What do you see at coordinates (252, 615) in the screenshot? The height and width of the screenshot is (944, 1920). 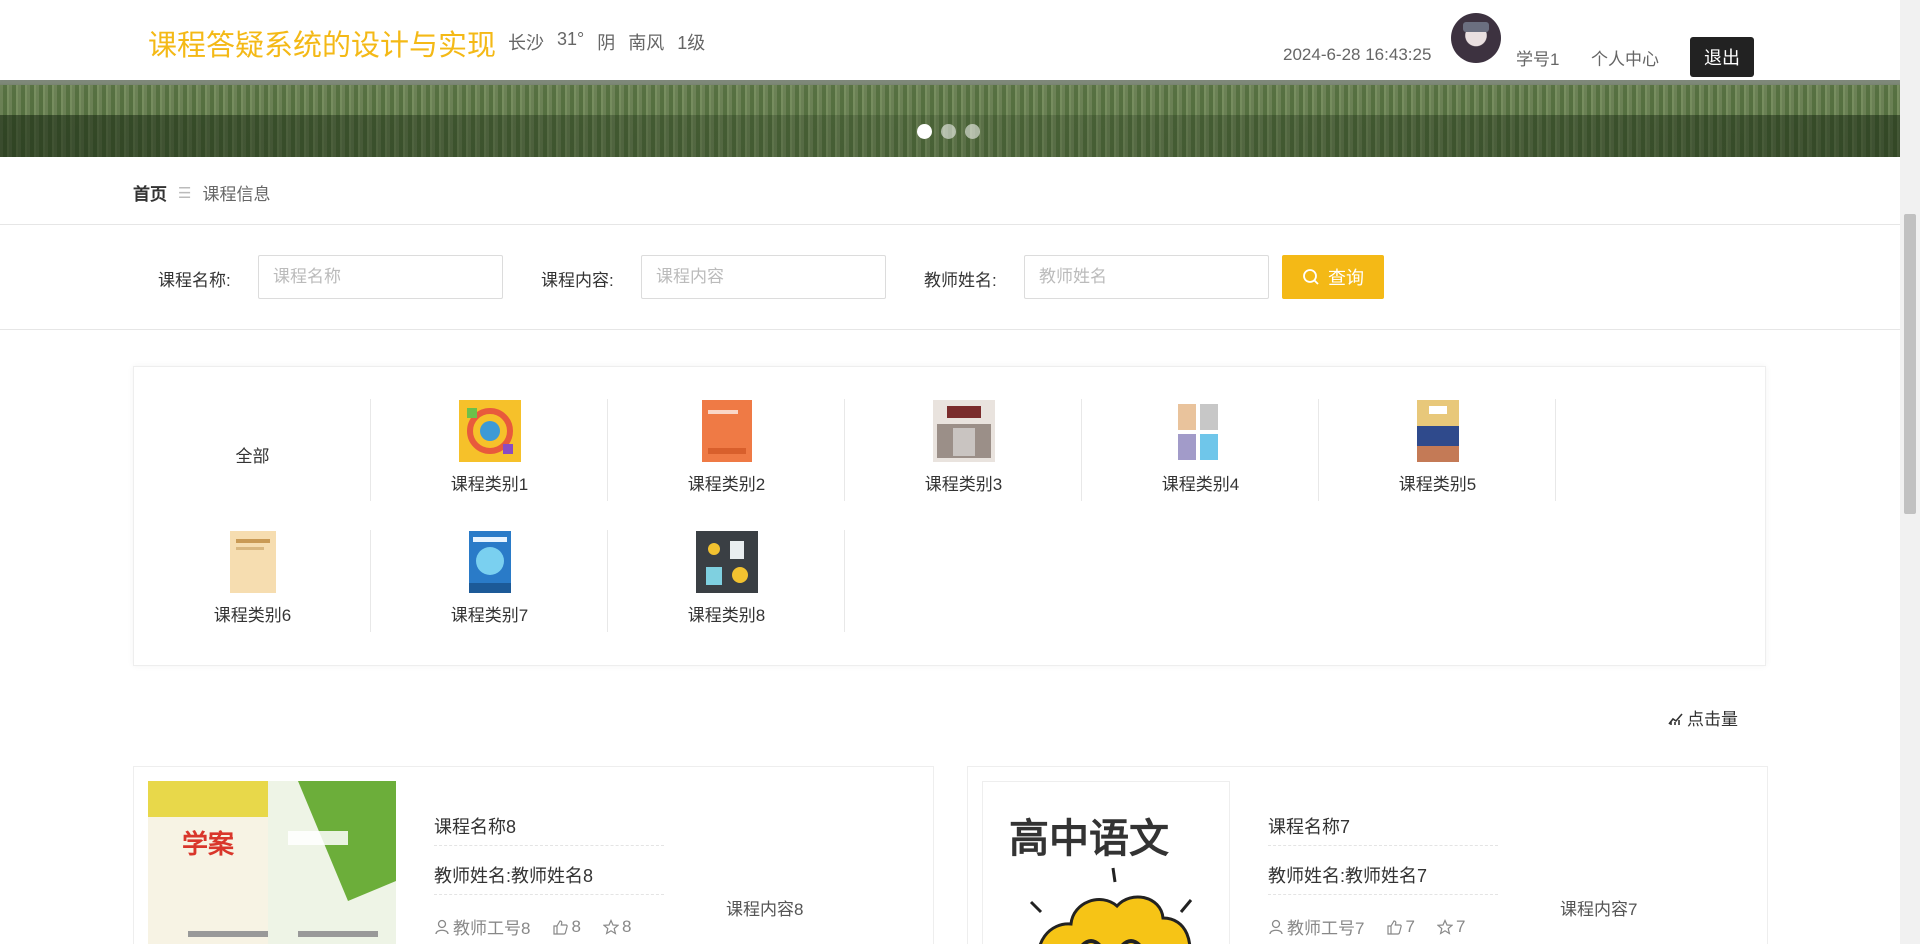 I see `category-label: 课程类别6` at bounding box center [252, 615].